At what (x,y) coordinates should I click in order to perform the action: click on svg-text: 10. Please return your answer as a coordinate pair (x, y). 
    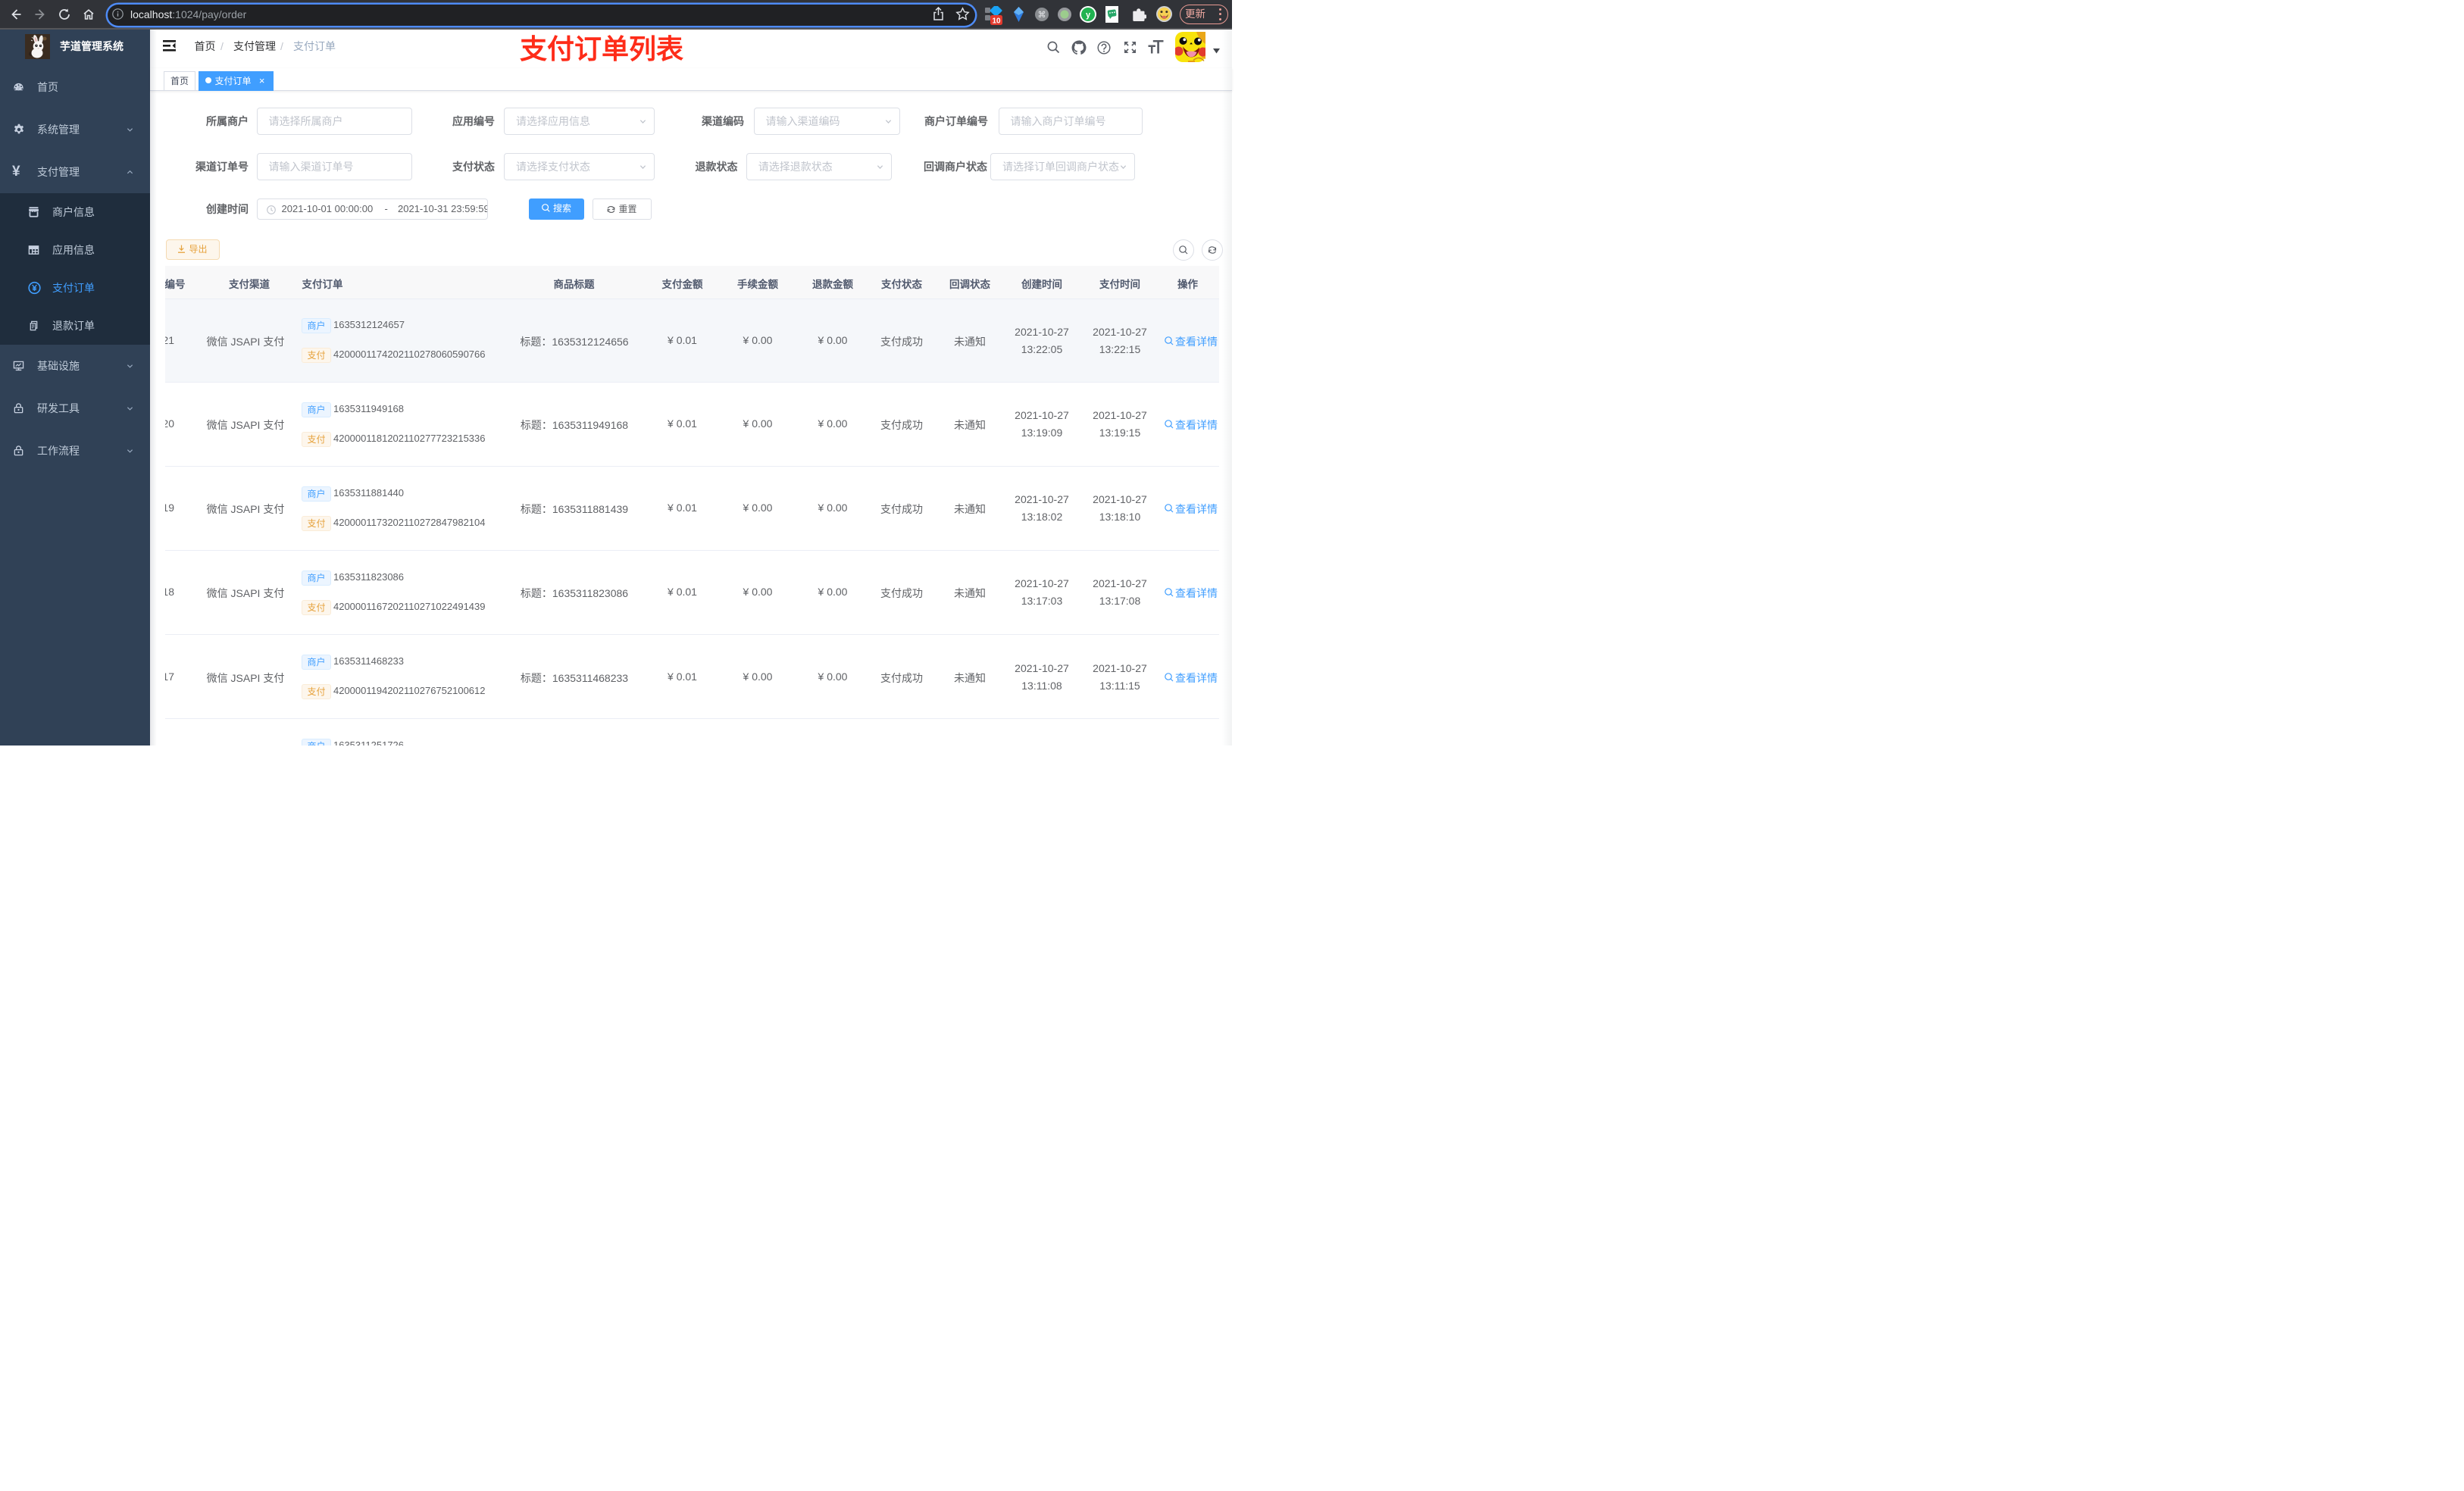
    Looking at the image, I should click on (996, 21).